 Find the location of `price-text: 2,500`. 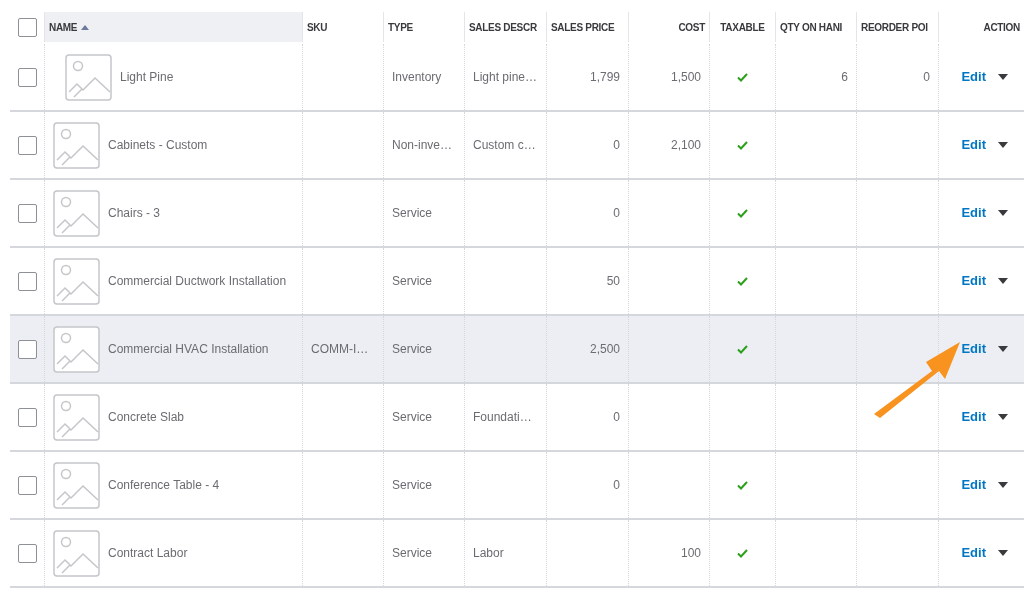

price-text: 2,500 is located at coordinates (604, 349).